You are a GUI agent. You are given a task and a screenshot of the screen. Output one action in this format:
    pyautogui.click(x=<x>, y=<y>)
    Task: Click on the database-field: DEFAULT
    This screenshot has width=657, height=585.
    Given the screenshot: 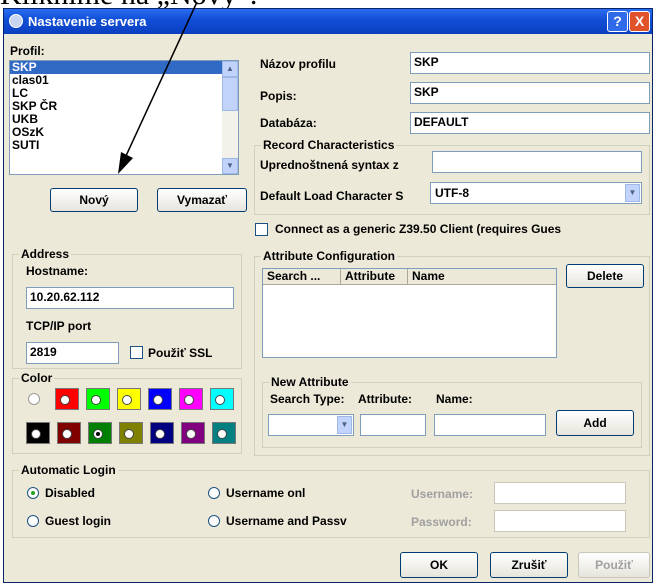 What is the action you would take?
    pyautogui.click(x=530, y=123)
    